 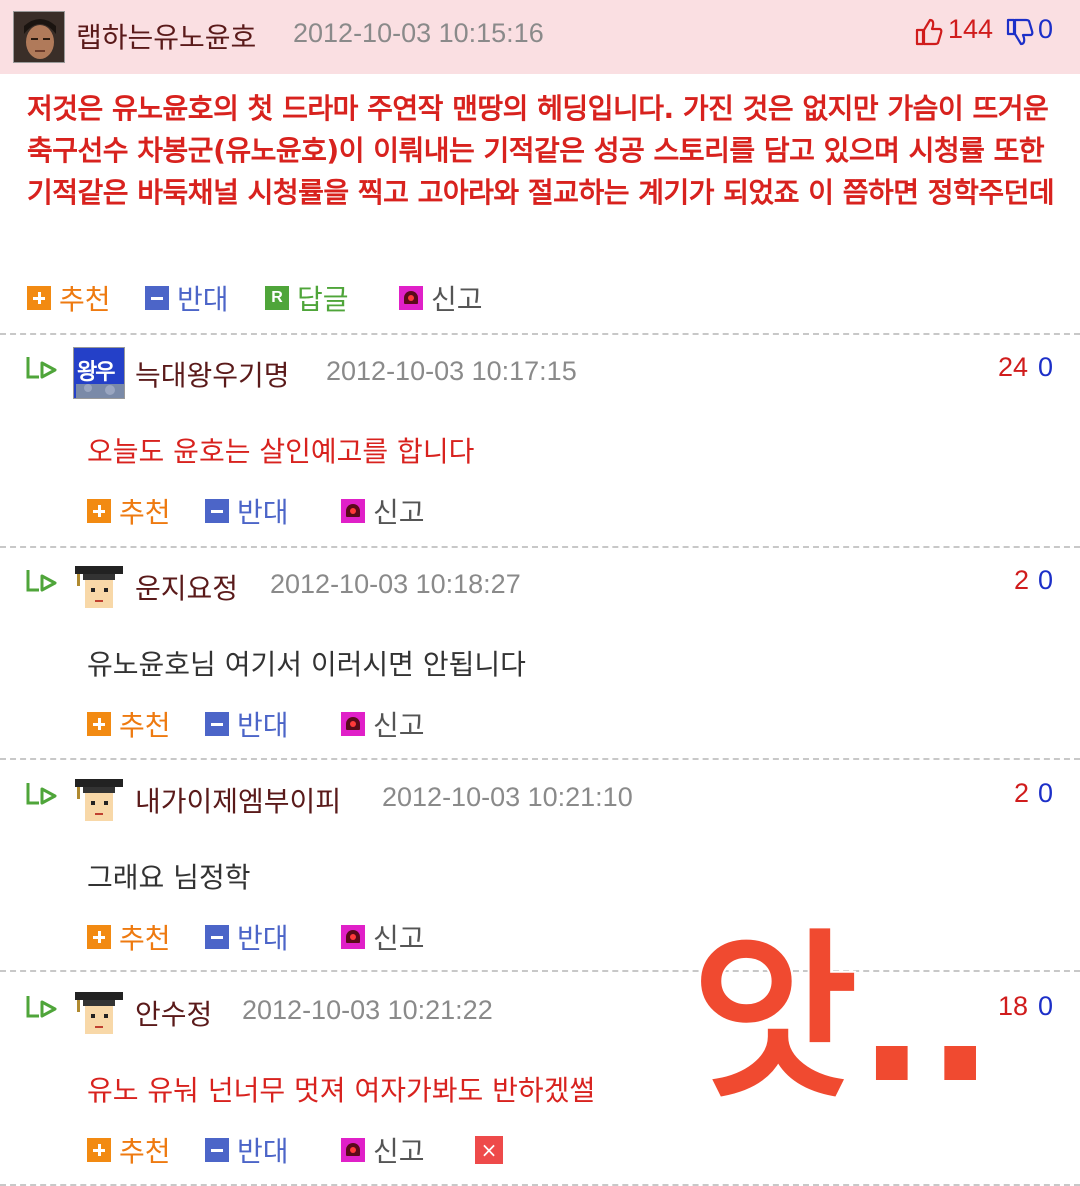 I want to click on post-header: 랩하는유노윤호 2012-10-03 10:15:16 144 0, so click(x=540, y=37).